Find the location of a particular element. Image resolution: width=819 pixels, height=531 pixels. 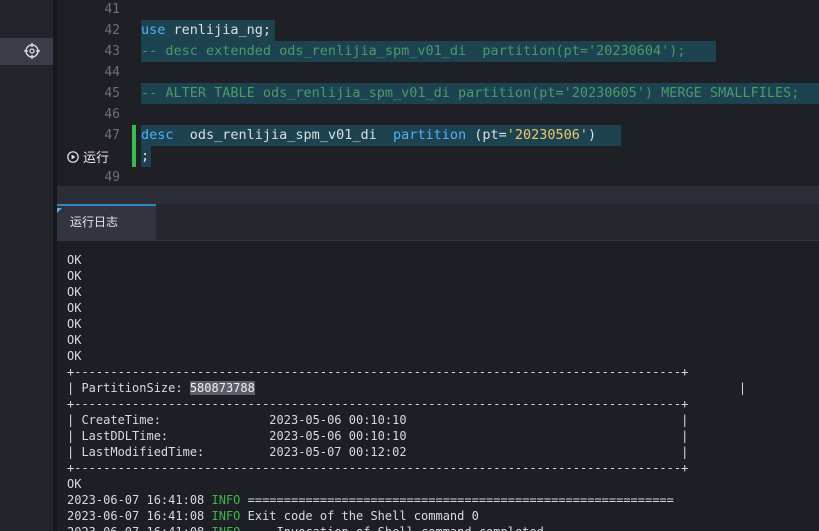

code-text: ; is located at coordinates (145, 156).